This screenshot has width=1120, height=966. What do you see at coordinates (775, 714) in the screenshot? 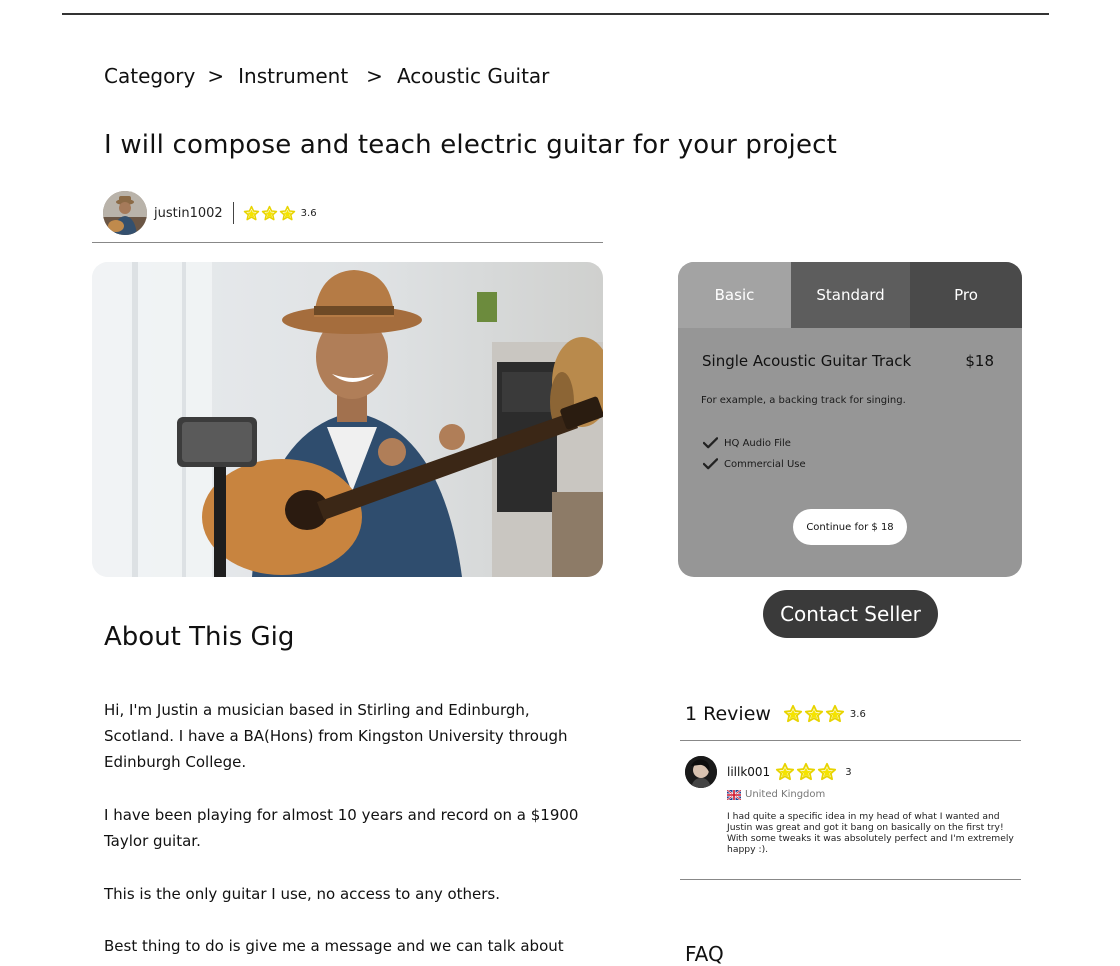
I see `reviews-header: 1 Review 3.6` at bounding box center [775, 714].